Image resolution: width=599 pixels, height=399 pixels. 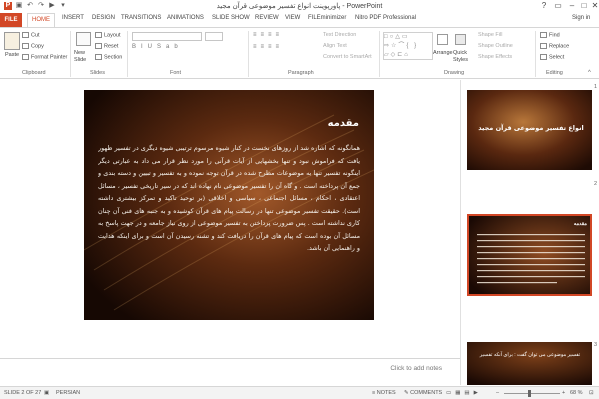 I want to click on slide-counter: SLIDE 2 OF 27, so click(x=23, y=393).